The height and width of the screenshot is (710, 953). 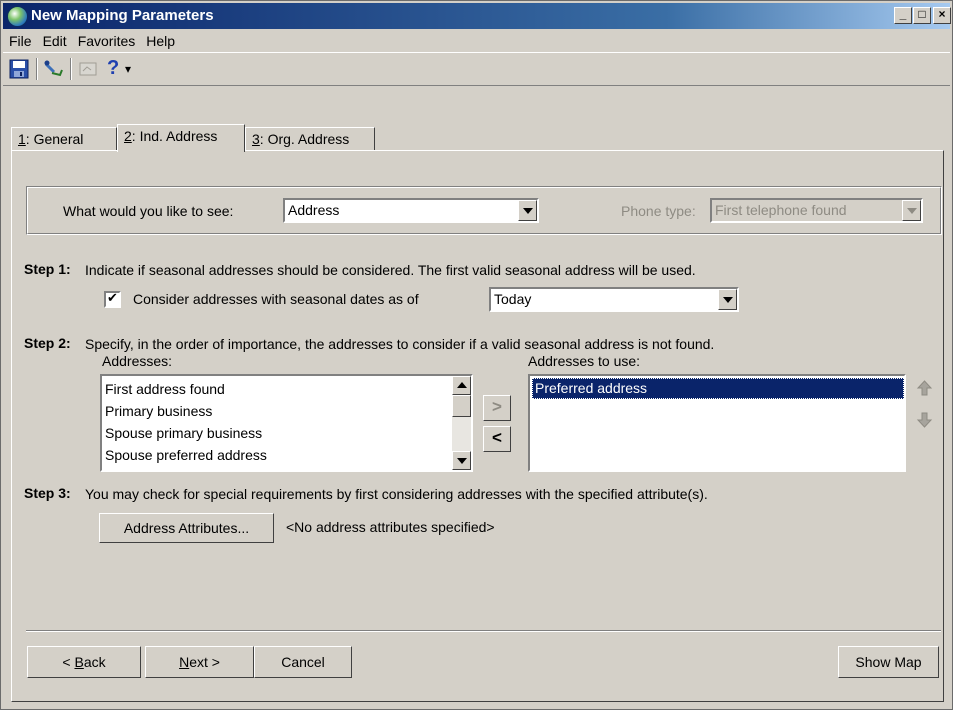 What do you see at coordinates (165, 389) in the screenshot?
I see `list-item: First address found` at bounding box center [165, 389].